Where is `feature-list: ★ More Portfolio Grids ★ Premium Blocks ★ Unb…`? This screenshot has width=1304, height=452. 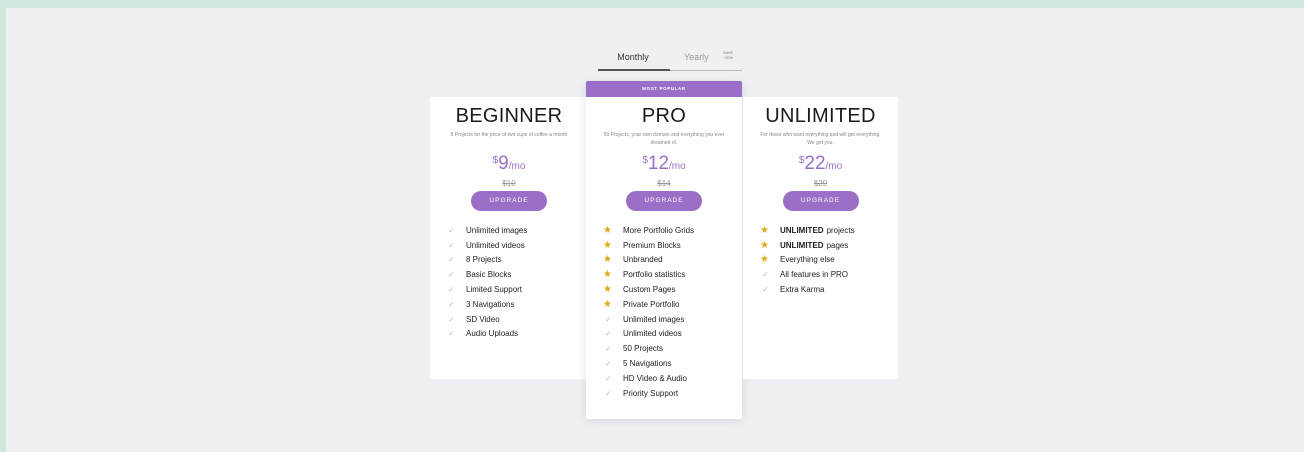 feature-list: ★ More Portfolio Grids ★ Premium Blocks ★ Unb… is located at coordinates (669, 312).